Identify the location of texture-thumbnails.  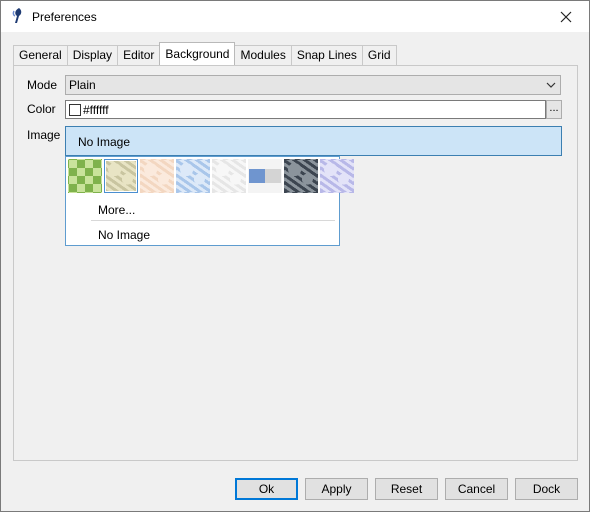
(212, 176).